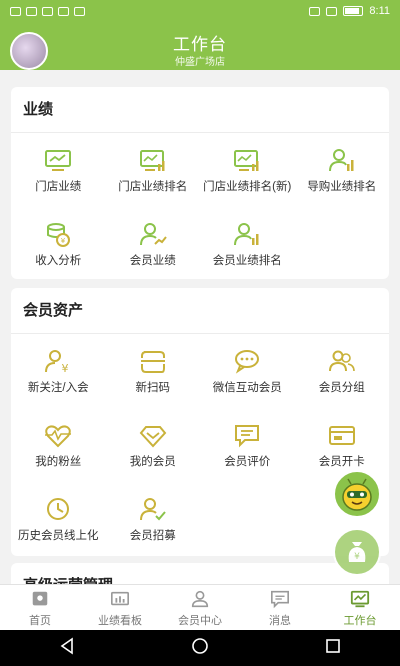  I want to click on app-header: 工作台 仲盛广场店, so click(200, 46).